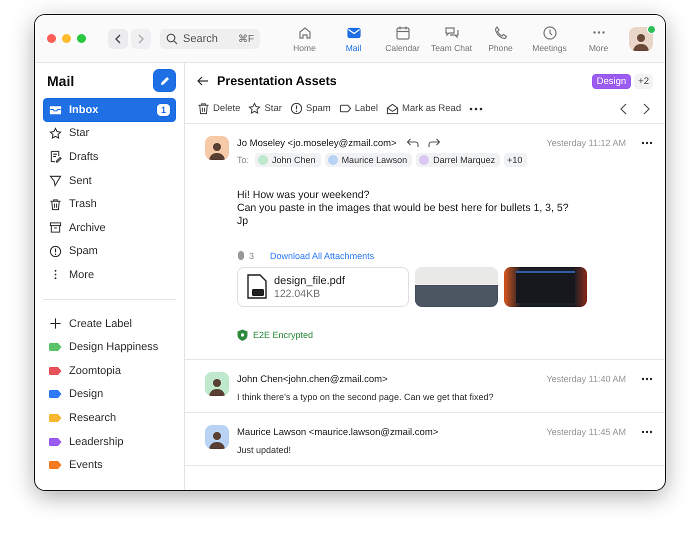 Image resolution: width=700 pixels, height=542 pixels. Describe the element at coordinates (163, 110) in the screenshot. I see `unread-count-badge: 1` at that location.